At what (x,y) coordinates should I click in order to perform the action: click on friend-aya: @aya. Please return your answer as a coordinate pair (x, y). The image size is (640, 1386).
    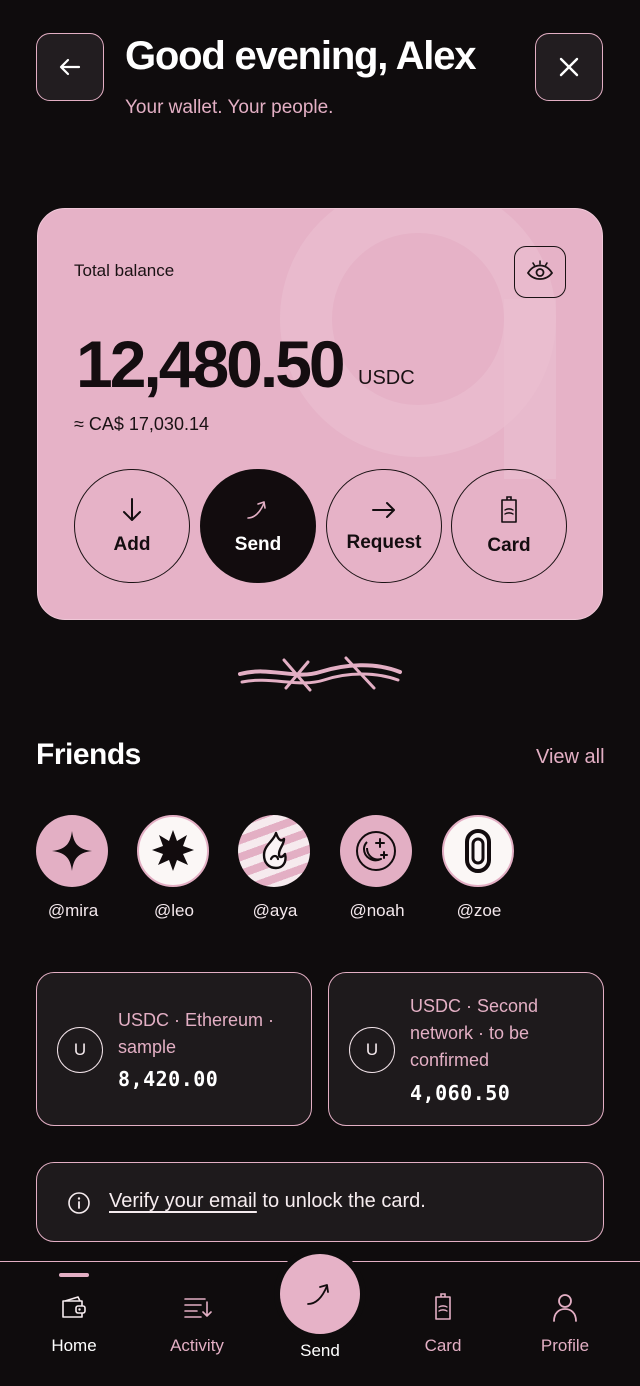
    Looking at the image, I should click on (275, 868).